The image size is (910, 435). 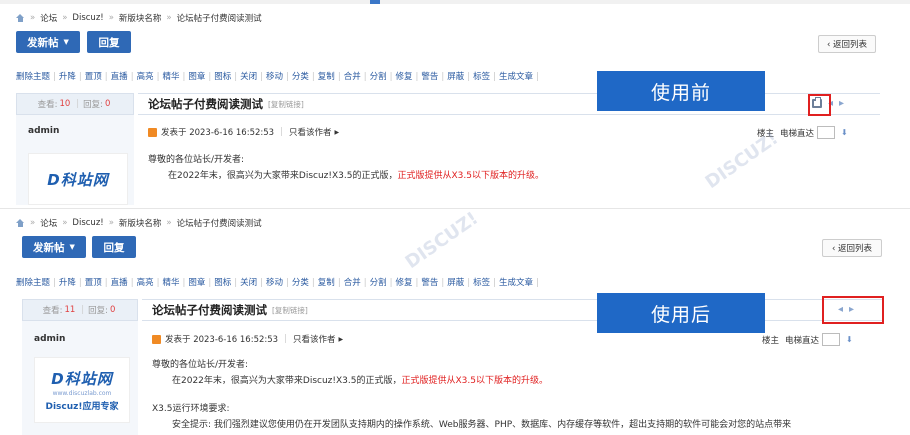 I want to click on logo-url: www.discuzlab.com, so click(x=82, y=393).